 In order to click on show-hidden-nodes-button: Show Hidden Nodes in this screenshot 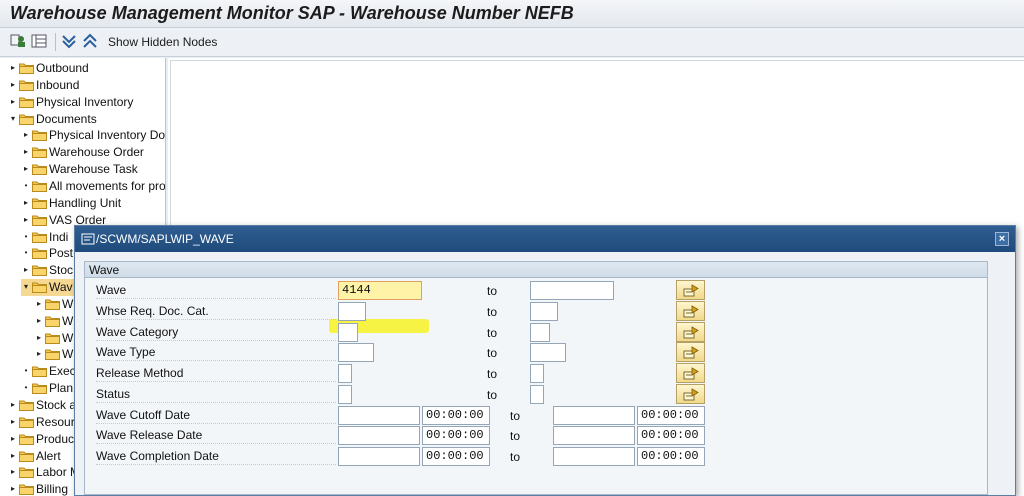, I will do `click(162, 42)`.